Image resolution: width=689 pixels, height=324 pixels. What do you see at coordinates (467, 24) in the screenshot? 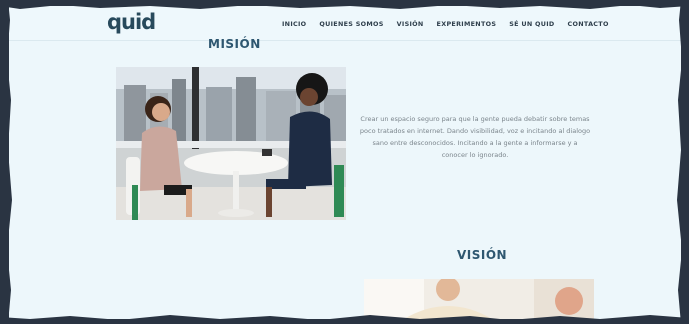
I see `nav-experimentos: EXPERIMENTOS` at bounding box center [467, 24].